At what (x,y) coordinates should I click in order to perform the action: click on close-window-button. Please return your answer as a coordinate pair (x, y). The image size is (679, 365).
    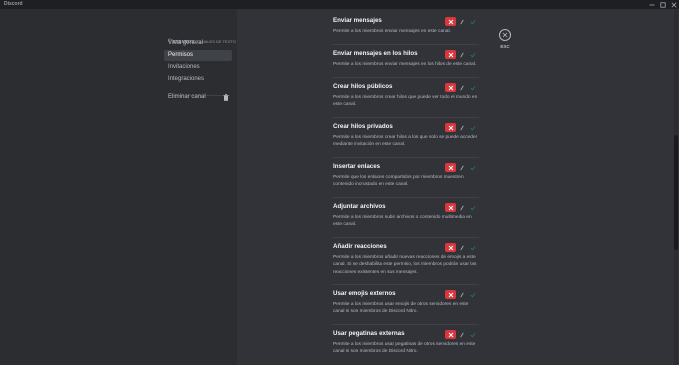
    Looking at the image, I should click on (673, 4).